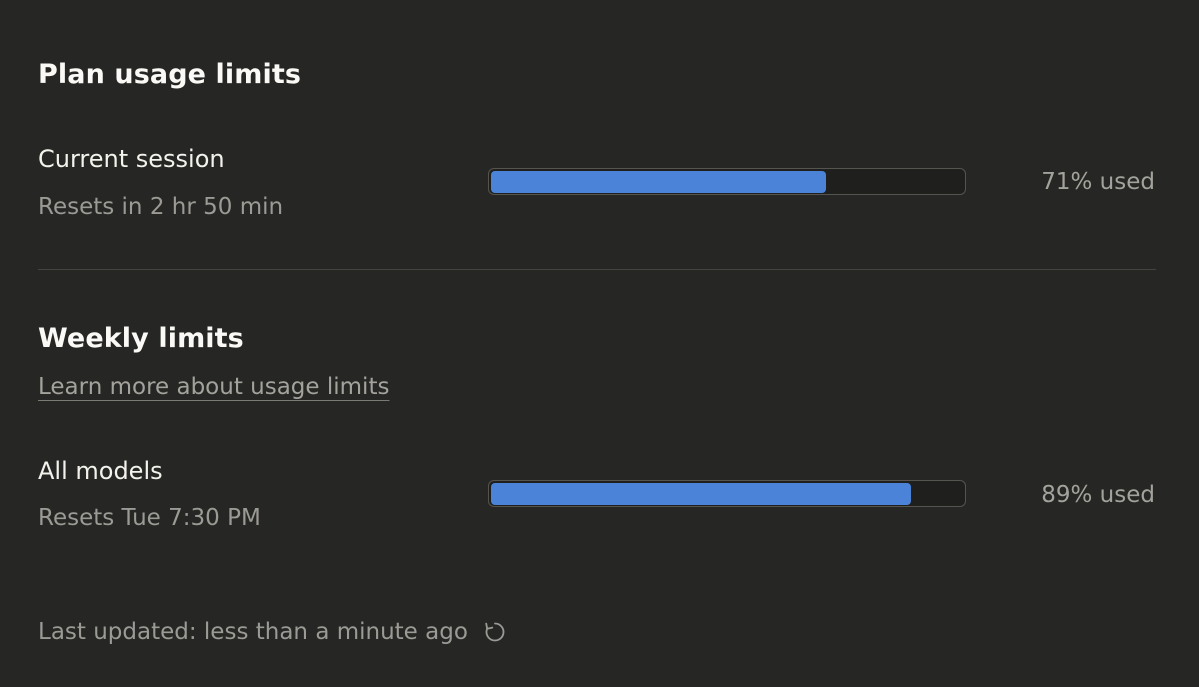 The image size is (1199, 687). I want to click on all-models-progress-bar, so click(727, 493).